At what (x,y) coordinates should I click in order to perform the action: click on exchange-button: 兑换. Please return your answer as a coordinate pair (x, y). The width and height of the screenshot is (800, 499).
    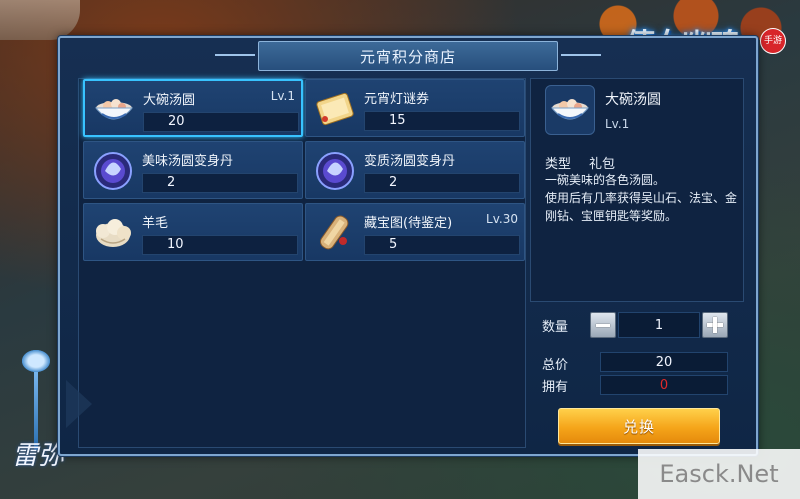
    Looking at the image, I should click on (639, 426).